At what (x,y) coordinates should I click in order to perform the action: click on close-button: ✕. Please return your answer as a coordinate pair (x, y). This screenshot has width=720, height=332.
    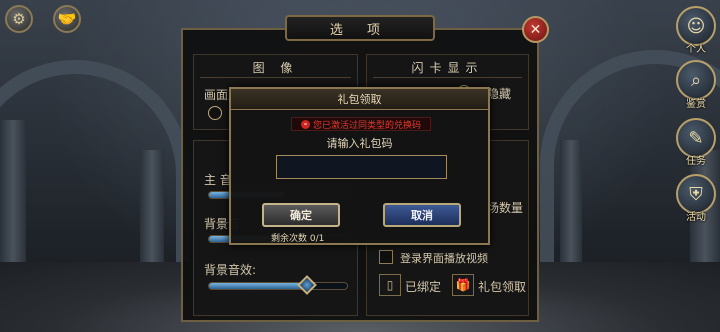
    Looking at the image, I should click on (535, 29).